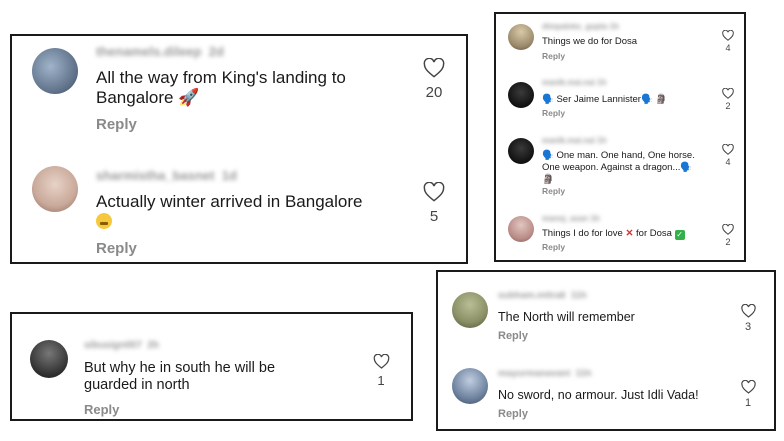 The width and height of the screenshot is (784, 441). What do you see at coordinates (590, 41) in the screenshot?
I see `comment-text: Things we do for Dosa` at bounding box center [590, 41].